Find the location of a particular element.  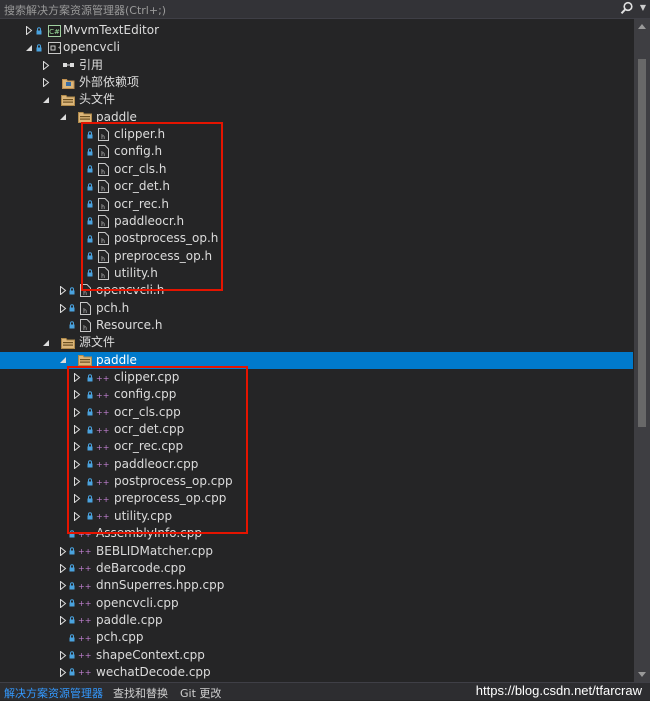

tree-row-preprocess-op-h: h preprocess_op.h is located at coordinates (316, 256).